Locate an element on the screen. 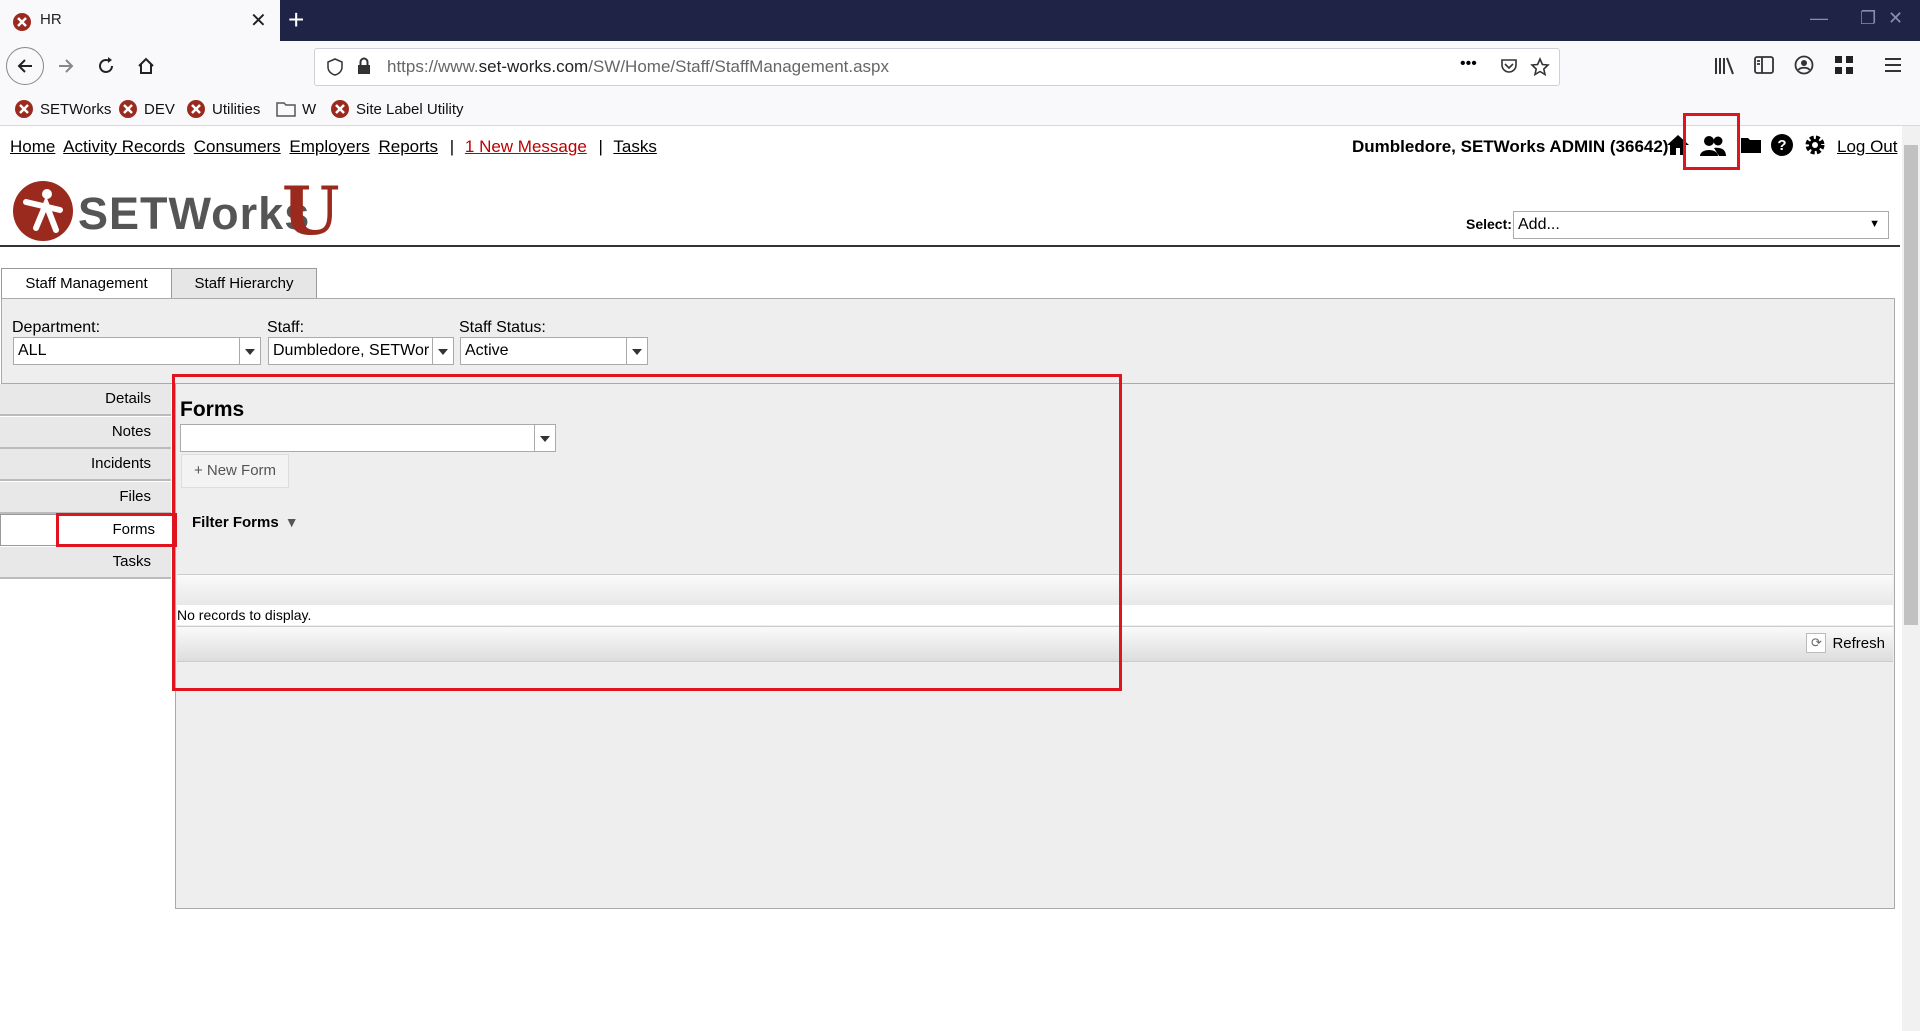 This screenshot has height=1031, width=1920. browser-tab: HR ✕ is located at coordinates (140, 20).